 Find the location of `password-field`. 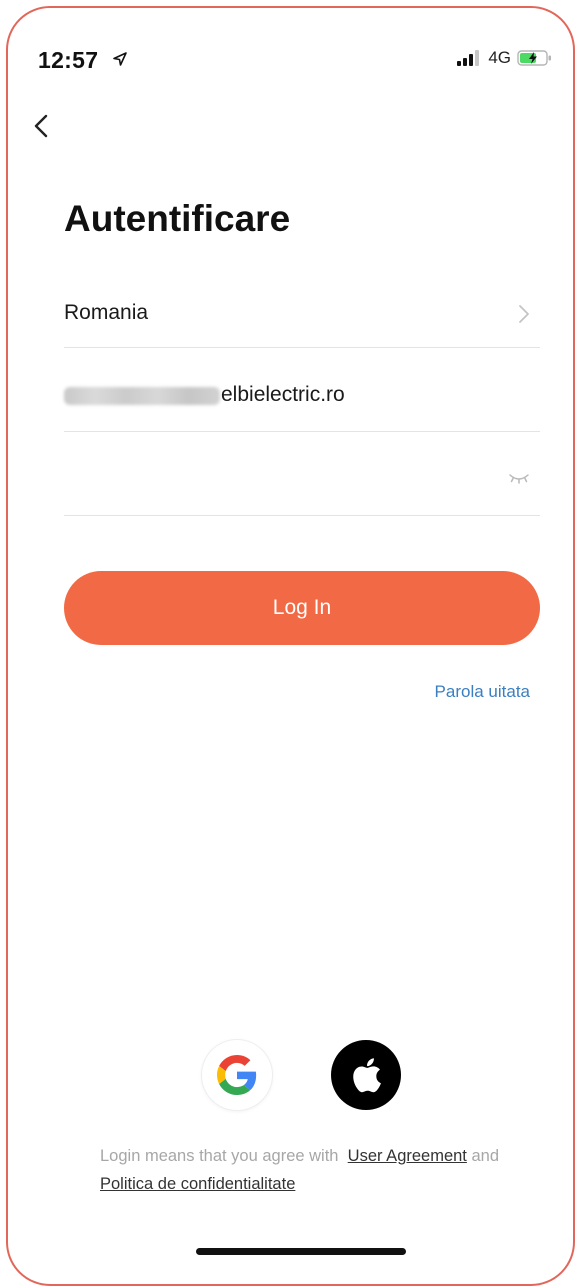

password-field is located at coordinates (302, 474).